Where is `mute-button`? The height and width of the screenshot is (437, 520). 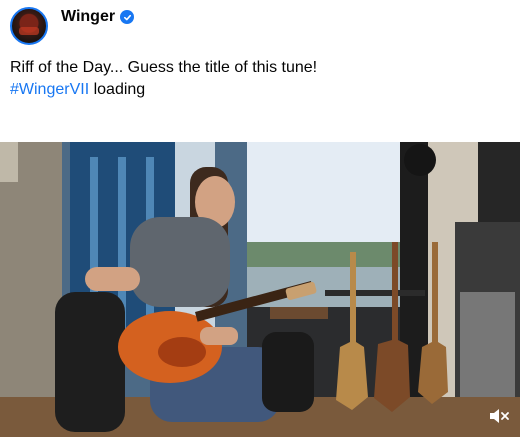
mute-button is located at coordinates (499, 416).